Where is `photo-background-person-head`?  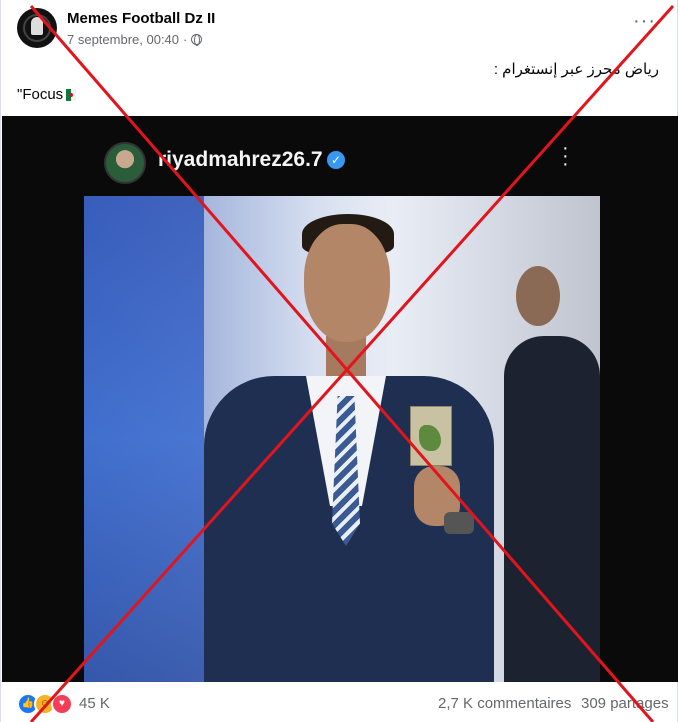 photo-background-person-head is located at coordinates (538, 296).